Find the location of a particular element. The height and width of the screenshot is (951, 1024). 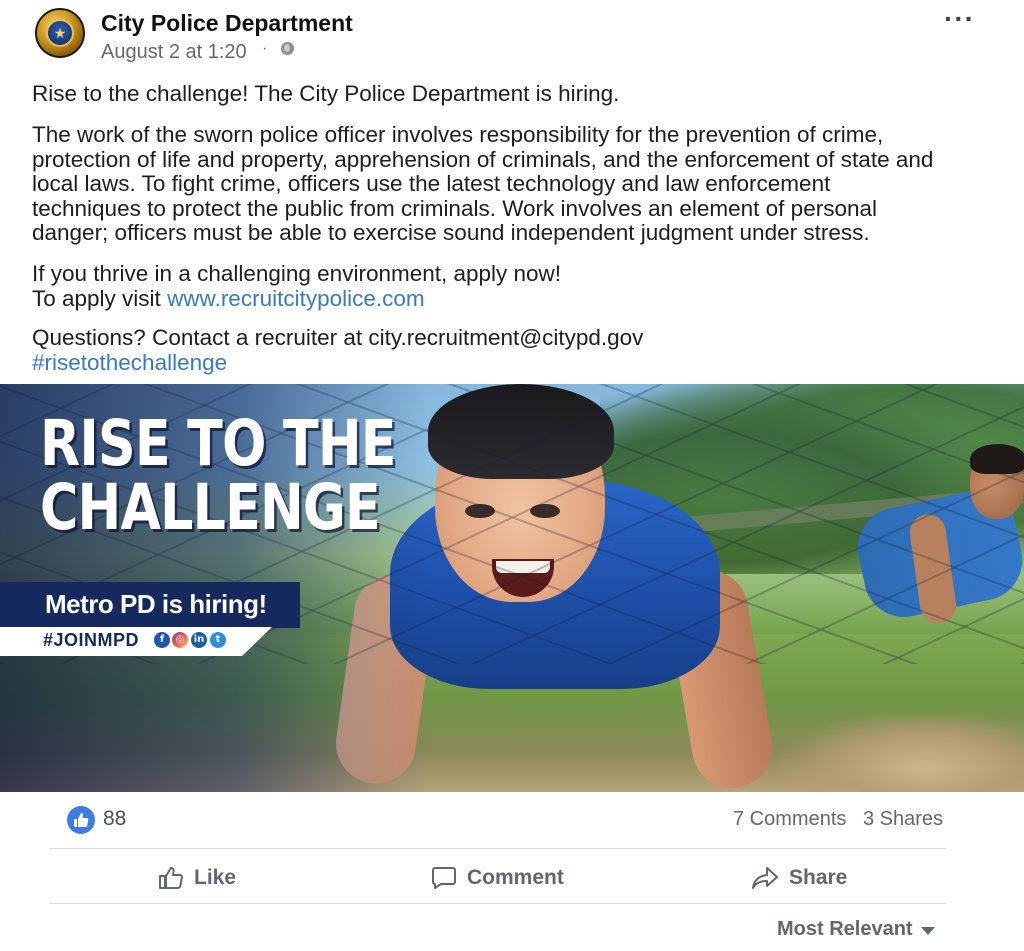

comments-count: 7 Comments is located at coordinates (789, 819).